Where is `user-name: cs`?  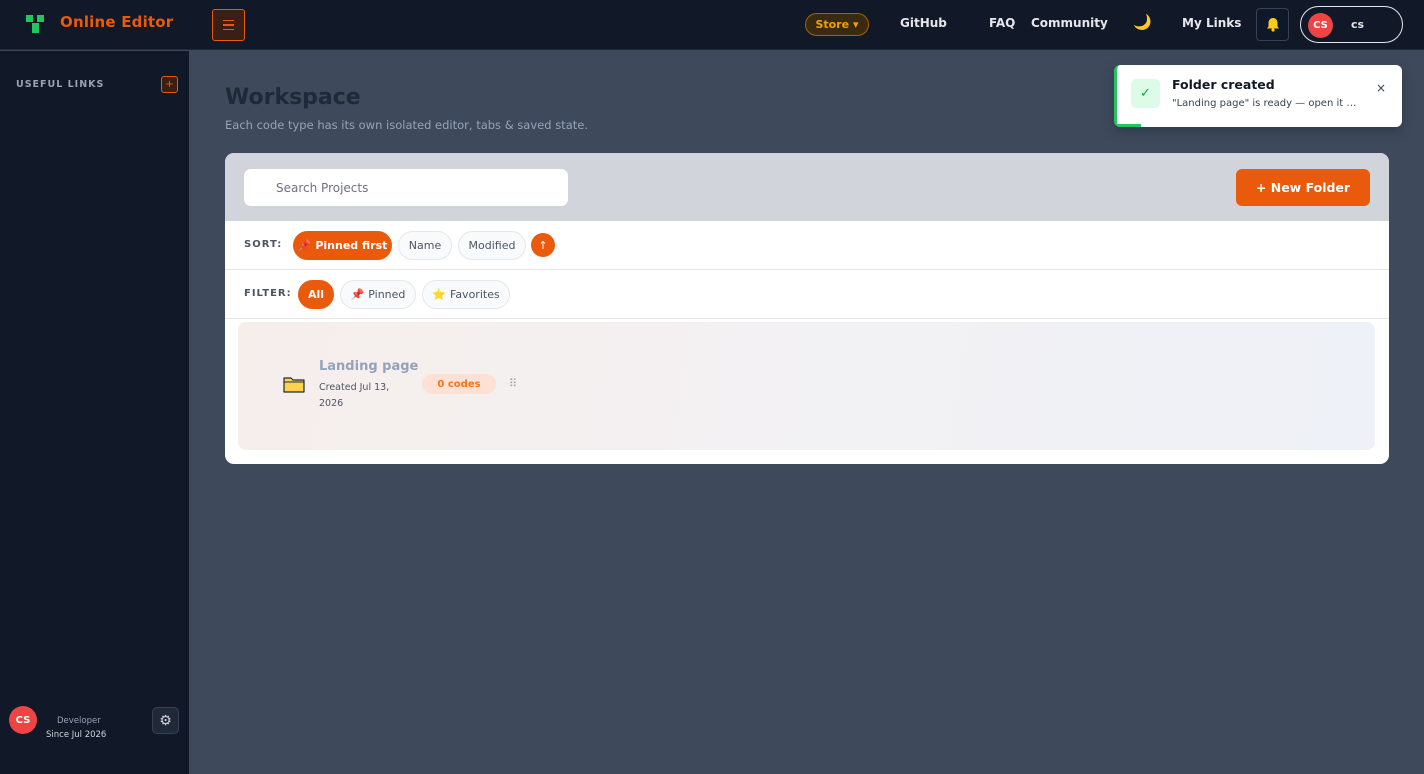
user-name: cs is located at coordinates (1358, 24).